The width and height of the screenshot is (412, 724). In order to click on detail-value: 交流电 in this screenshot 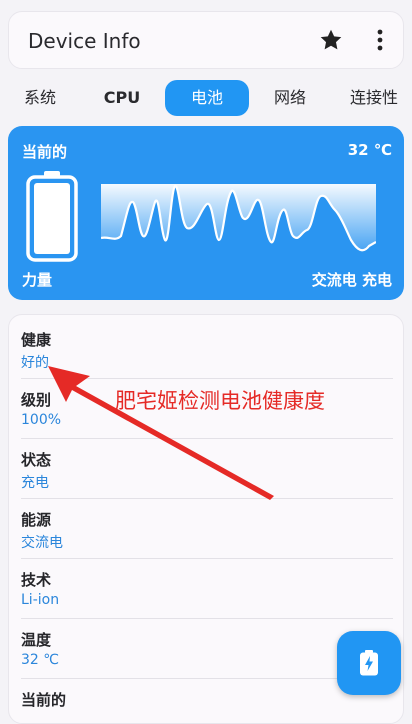, I will do `click(42, 543)`.